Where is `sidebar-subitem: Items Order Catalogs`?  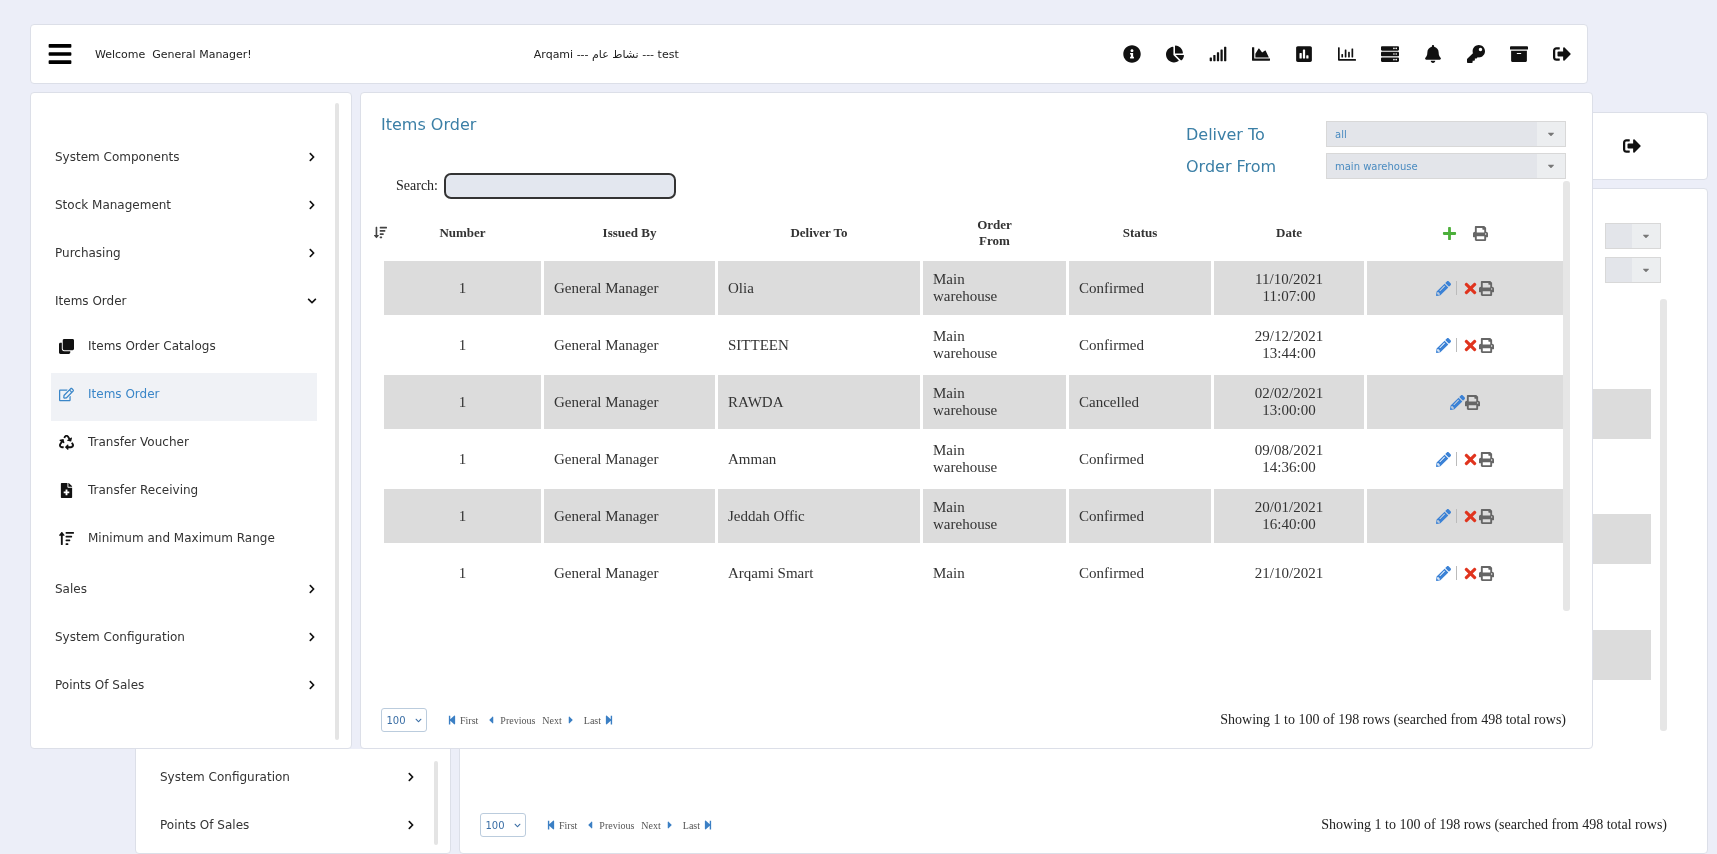
sidebar-subitem: Items Order Catalogs is located at coordinates (184, 349).